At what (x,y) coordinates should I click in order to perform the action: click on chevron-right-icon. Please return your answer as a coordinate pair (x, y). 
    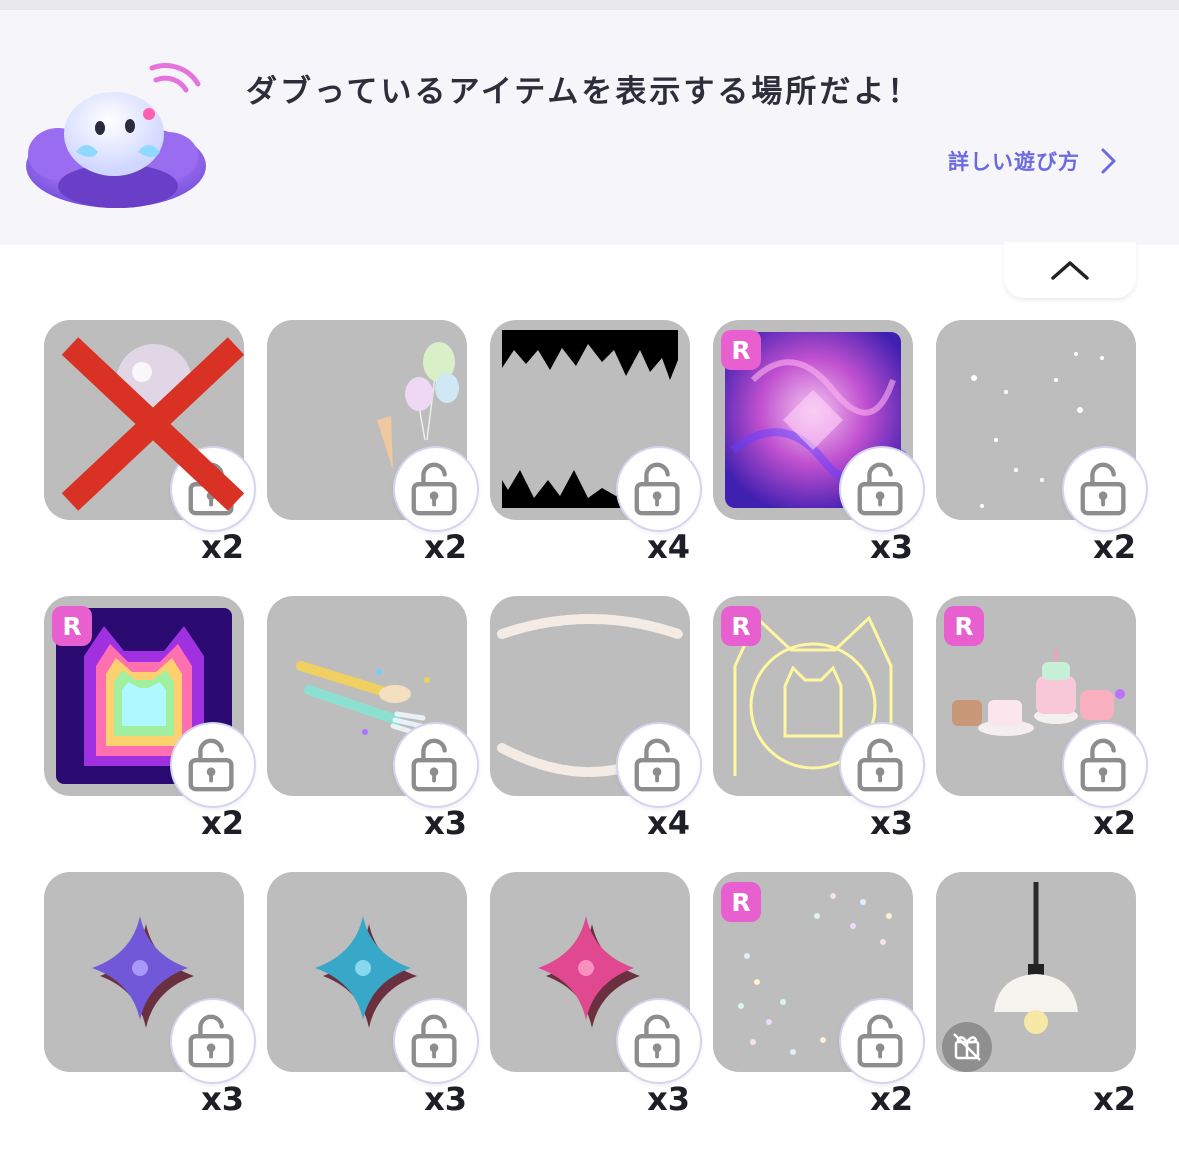
    Looking at the image, I should click on (1108, 161).